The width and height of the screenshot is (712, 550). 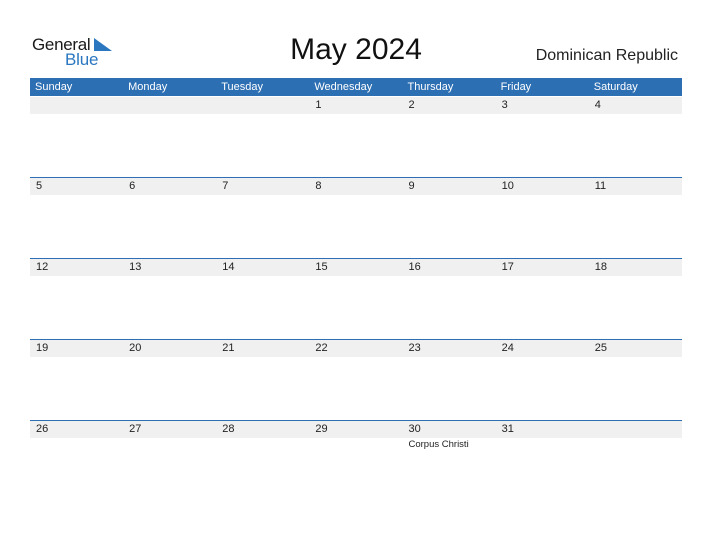 What do you see at coordinates (600, 348) in the screenshot?
I see `day-number: 25` at bounding box center [600, 348].